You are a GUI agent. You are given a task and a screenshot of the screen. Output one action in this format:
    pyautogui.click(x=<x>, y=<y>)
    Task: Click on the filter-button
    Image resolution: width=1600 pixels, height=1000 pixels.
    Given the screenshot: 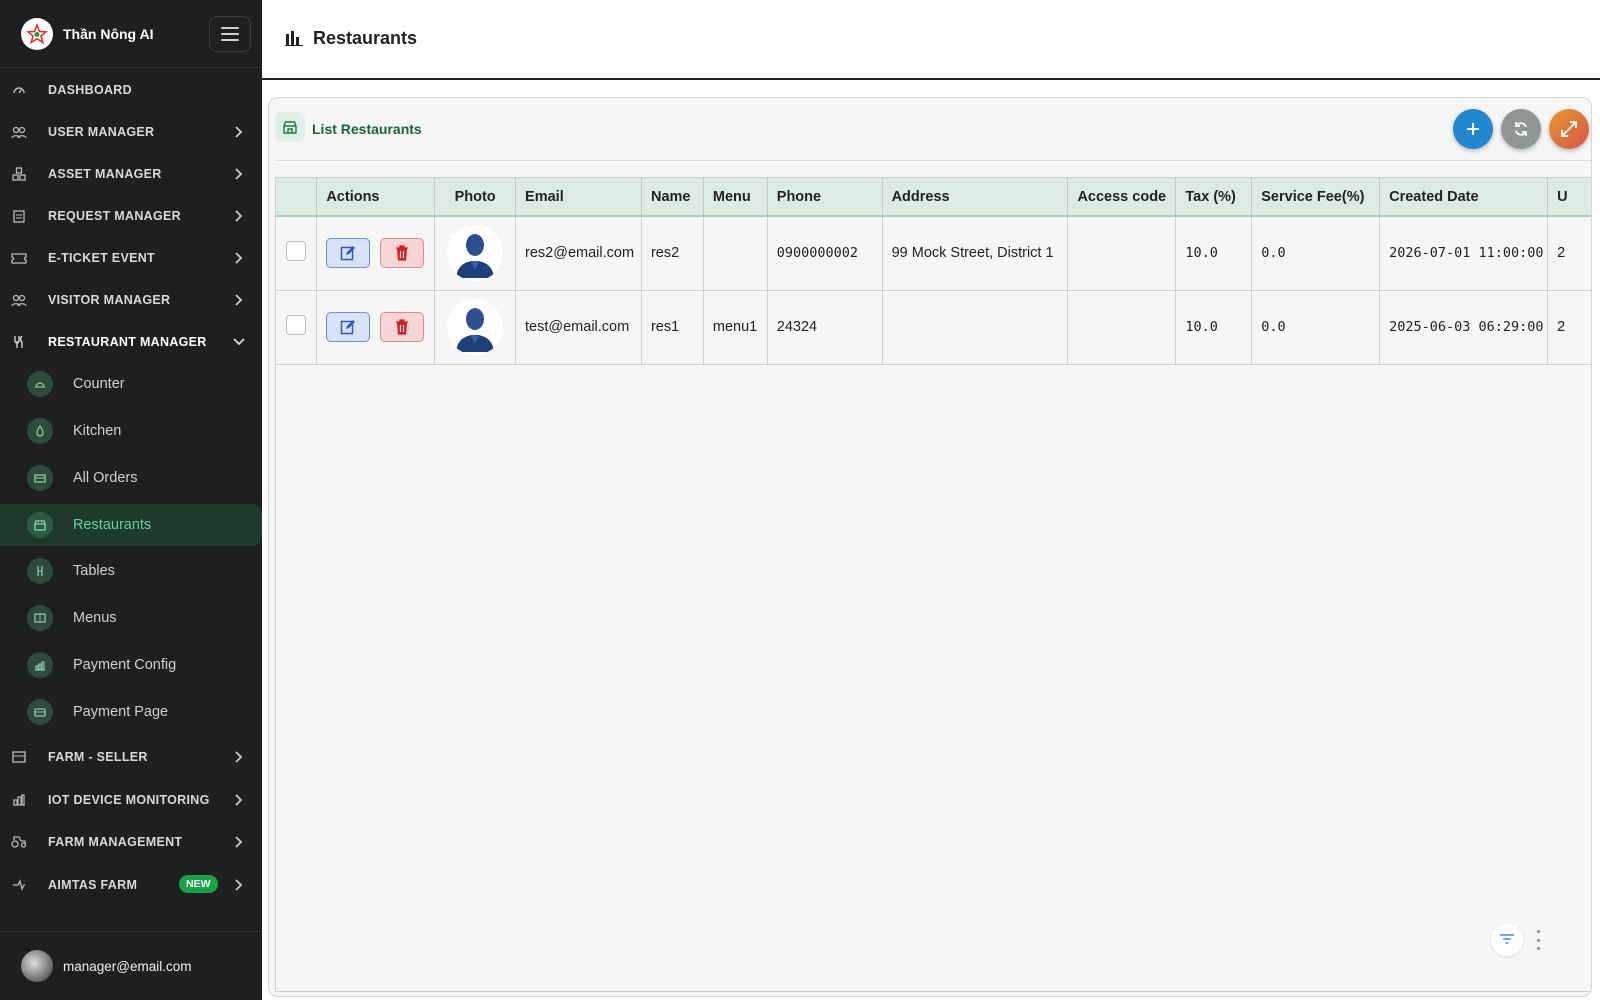 What is the action you would take?
    pyautogui.click(x=1507, y=940)
    